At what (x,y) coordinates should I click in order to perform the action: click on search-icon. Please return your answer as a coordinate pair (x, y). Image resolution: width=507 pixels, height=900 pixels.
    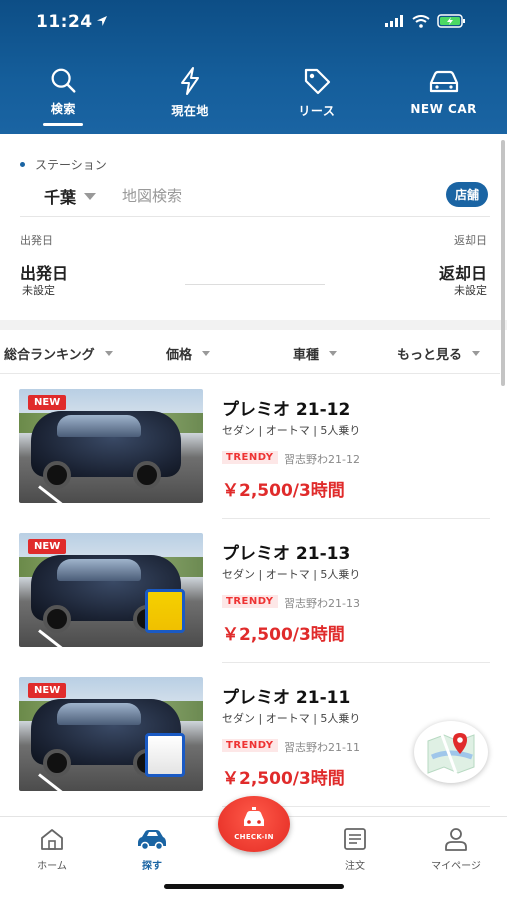
    Looking at the image, I should click on (63, 80).